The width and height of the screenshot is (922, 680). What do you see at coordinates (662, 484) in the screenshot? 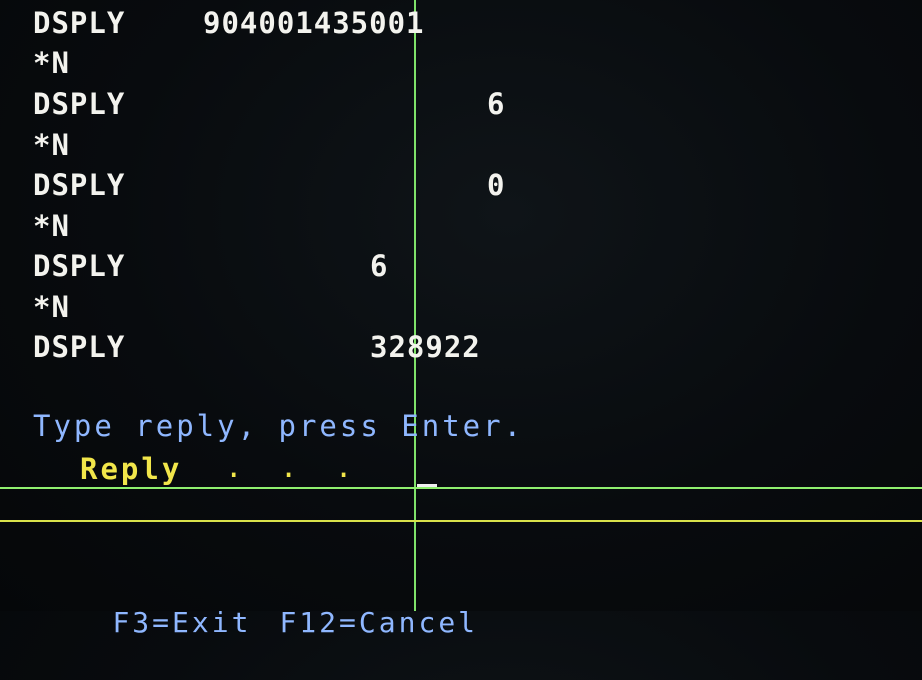
I see `reply-input` at bounding box center [662, 484].